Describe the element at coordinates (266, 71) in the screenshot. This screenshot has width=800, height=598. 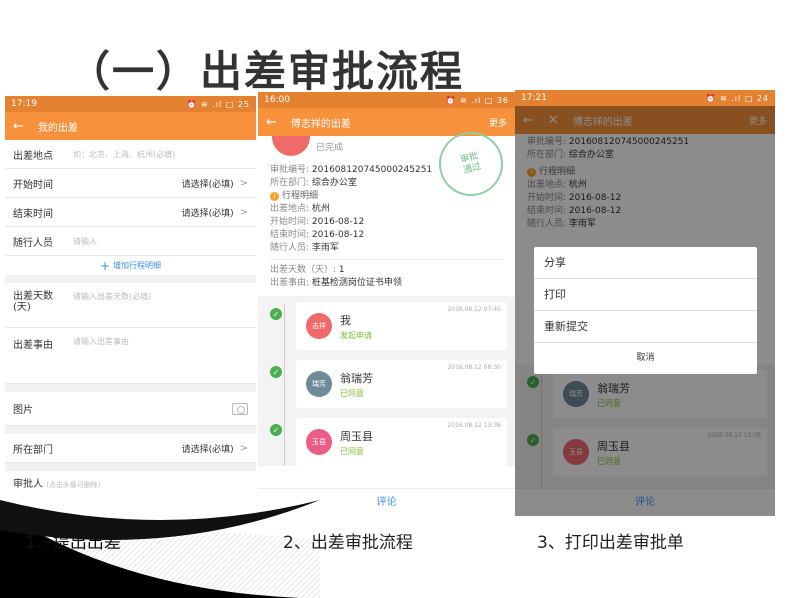
I see `slide-title: （一）出差审批流程` at that location.